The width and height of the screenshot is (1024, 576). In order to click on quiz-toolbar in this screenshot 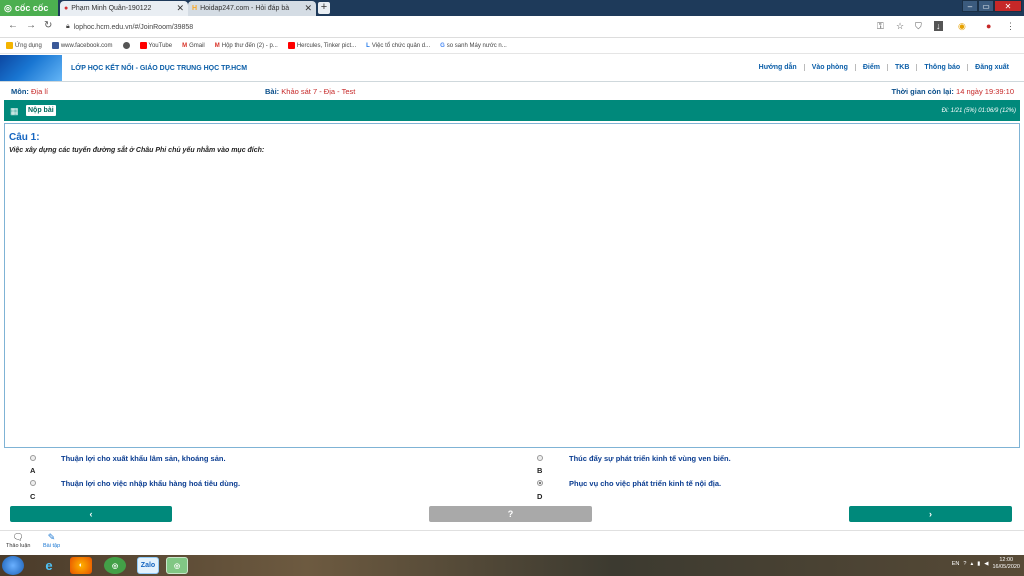, I will do `click(512, 110)`.